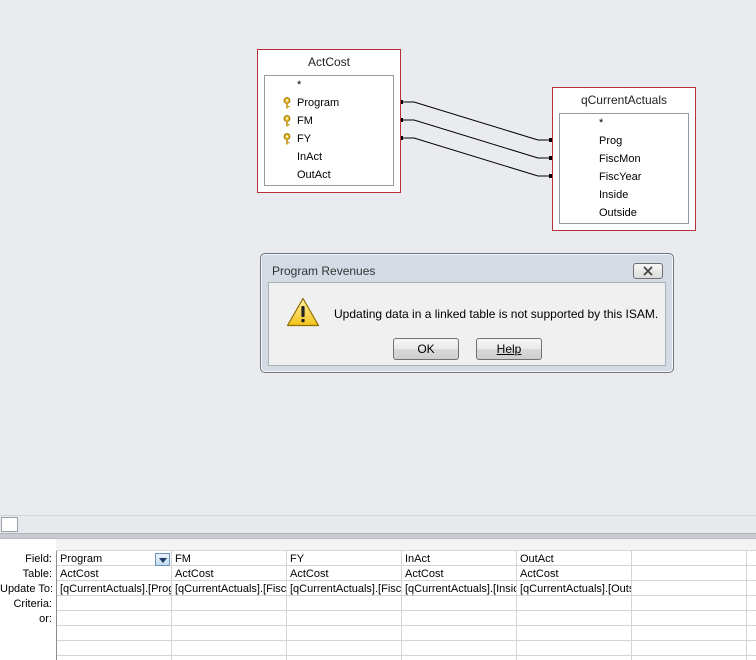 Image resolution: width=756 pixels, height=660 pixels. Describe the element at coordinates (229, 559) in the screenshot. I see `grid-cell-field: FM` at that location.